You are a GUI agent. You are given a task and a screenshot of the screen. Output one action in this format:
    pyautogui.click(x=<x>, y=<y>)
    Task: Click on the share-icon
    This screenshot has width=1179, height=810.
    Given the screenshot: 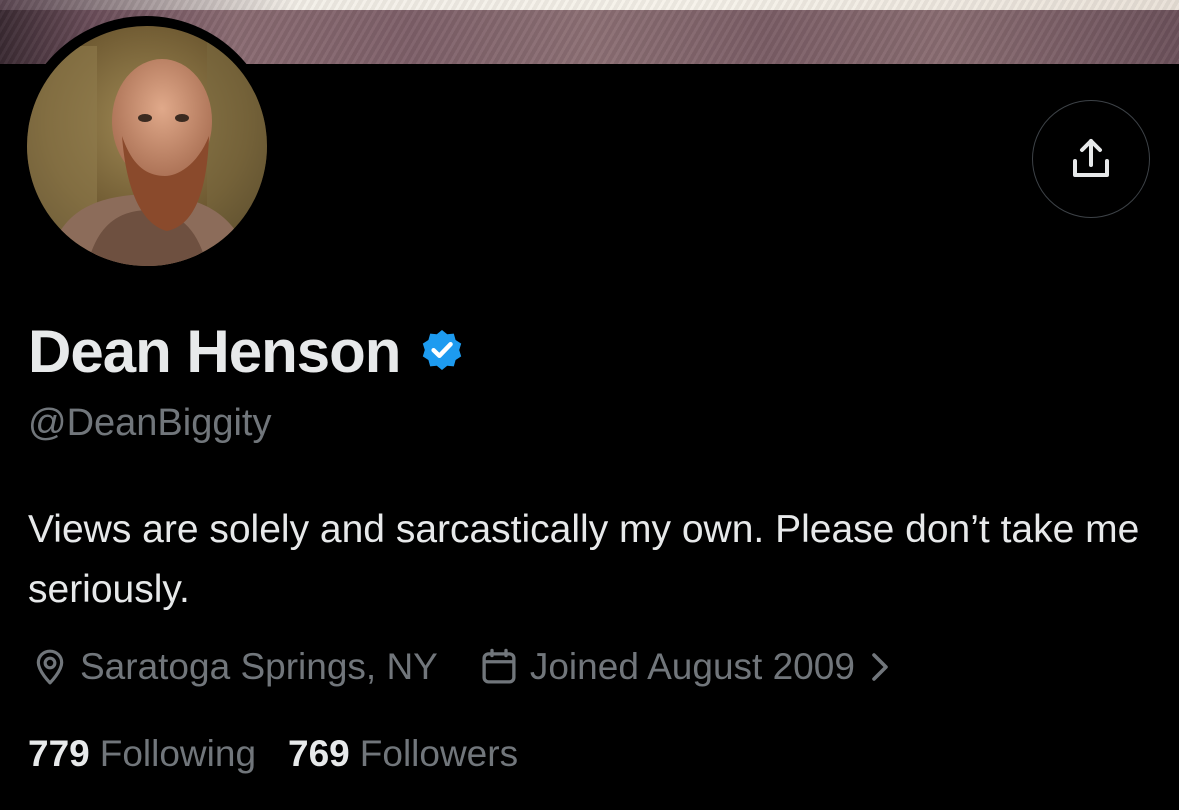 What is the action you would take?
    pyautogui.click(x=1091, y=158)
    